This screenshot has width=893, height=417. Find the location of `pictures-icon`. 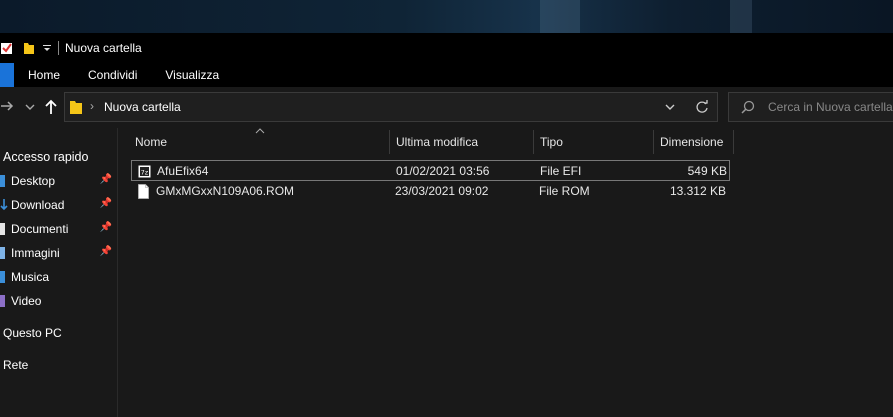

pictures-icon is located at coordinates (2, 253).